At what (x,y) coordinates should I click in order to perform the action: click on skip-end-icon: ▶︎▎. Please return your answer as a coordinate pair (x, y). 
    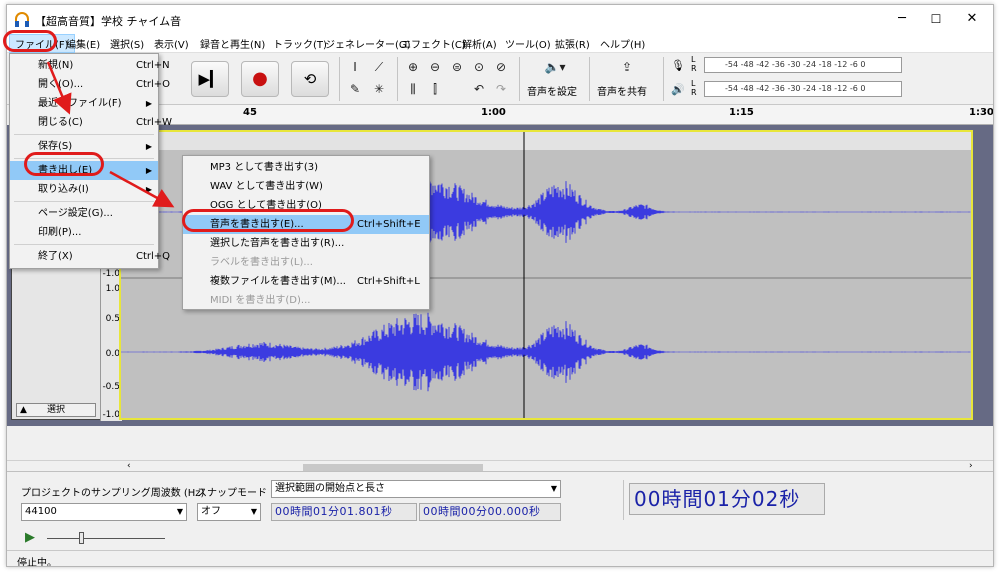
    Looking at the image, I should click on (210, 79).